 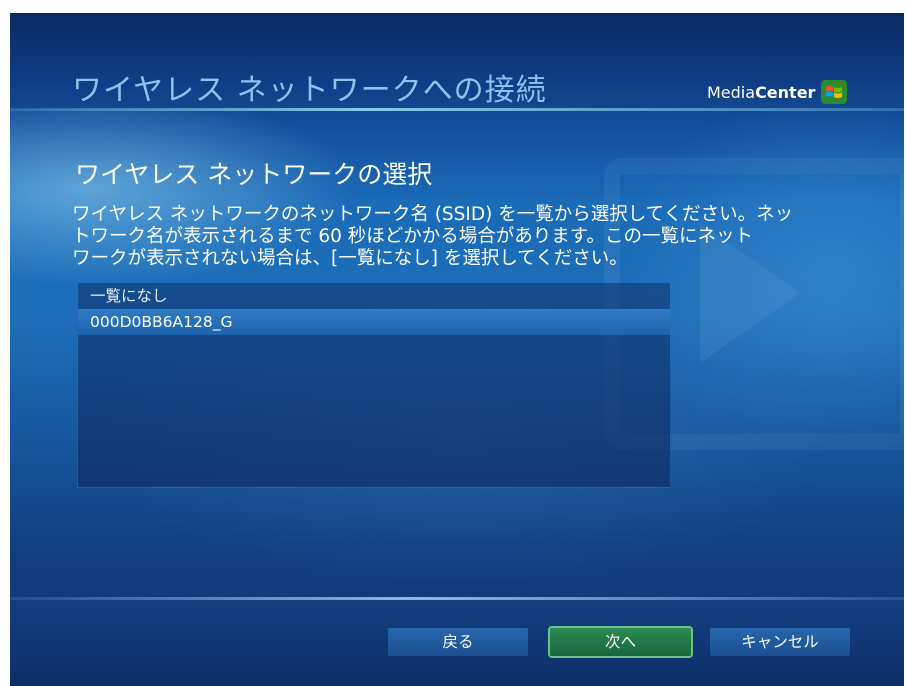 I want to click on network-item-ssid: 000D0BB6A128_G, so click(x=374, y=322).